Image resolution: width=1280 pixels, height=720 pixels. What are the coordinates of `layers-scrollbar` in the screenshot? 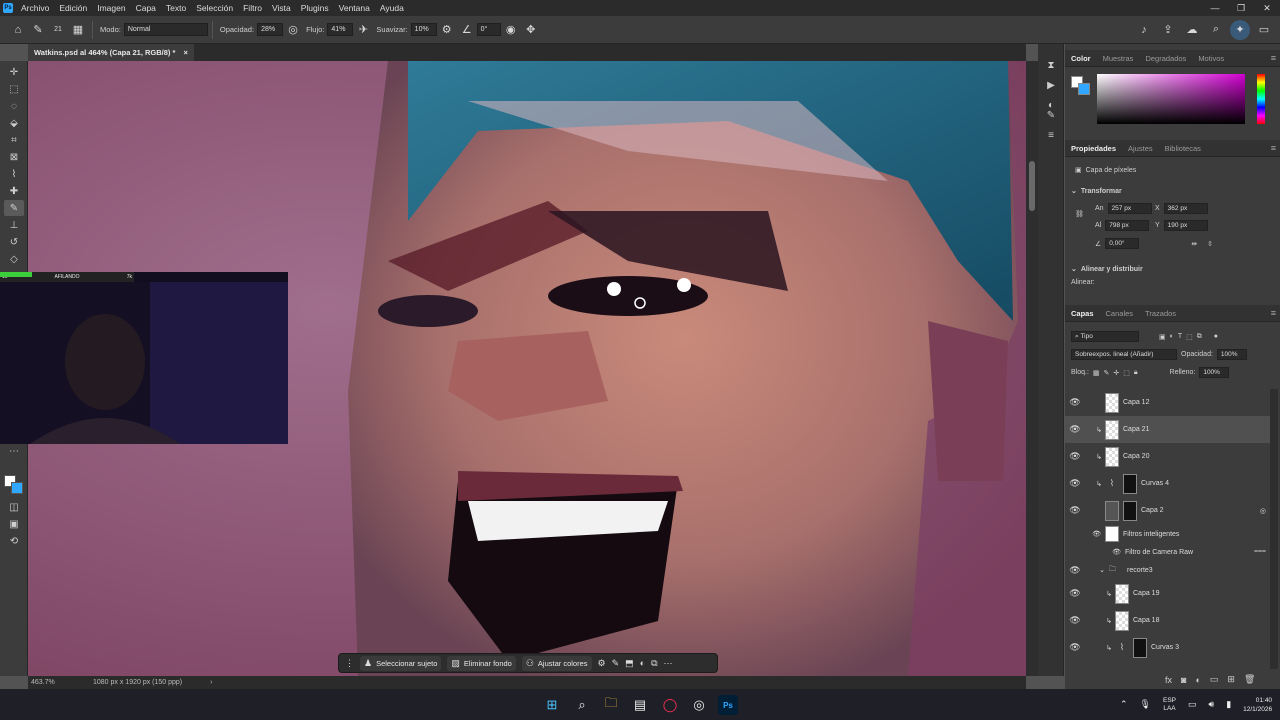 It's located at (1274, 529).